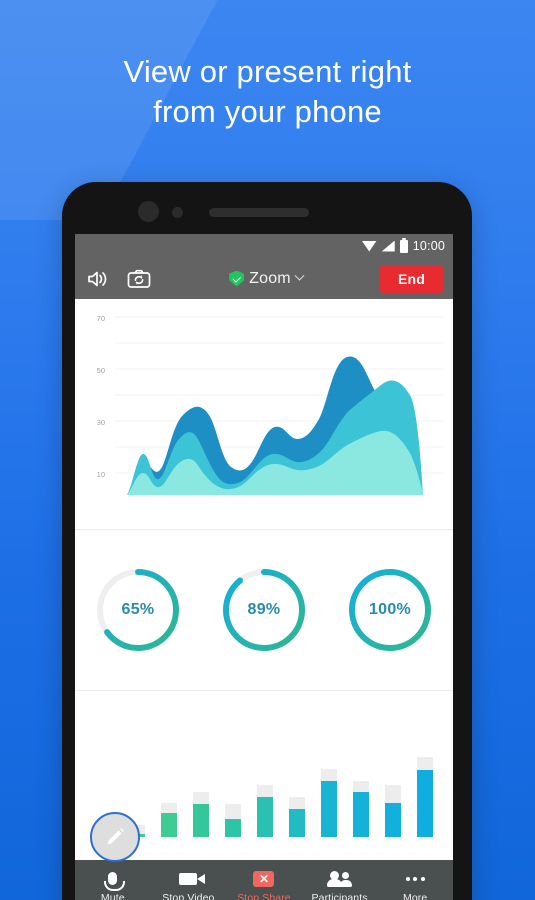  What do you see at coordinates (237, 278) in the screenshot?
I see `shield-check-icon` at bounding box center [237, 278].